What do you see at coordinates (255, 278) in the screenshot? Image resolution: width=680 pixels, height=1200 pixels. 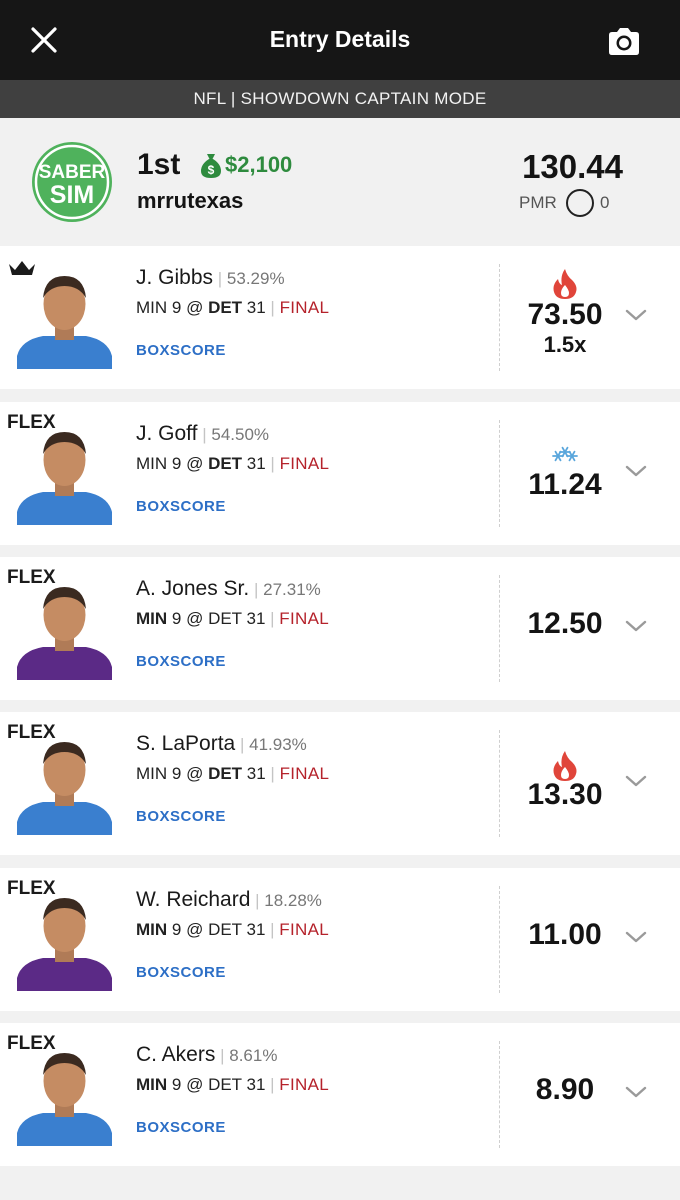 I see `player-ownership: 53.29%` at bounding box center [255, 278].